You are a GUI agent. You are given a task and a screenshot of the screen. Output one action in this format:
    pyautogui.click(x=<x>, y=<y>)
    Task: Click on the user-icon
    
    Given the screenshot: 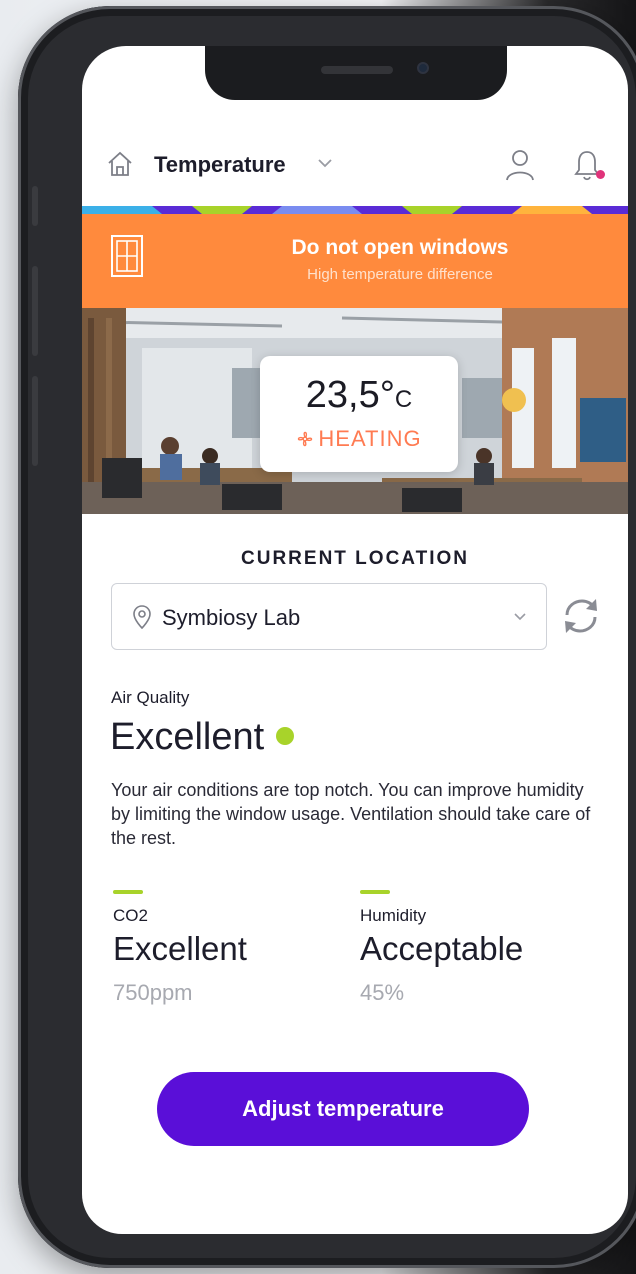 What is the action you would take?
    pyautogui.click(x=520, y=165)
    